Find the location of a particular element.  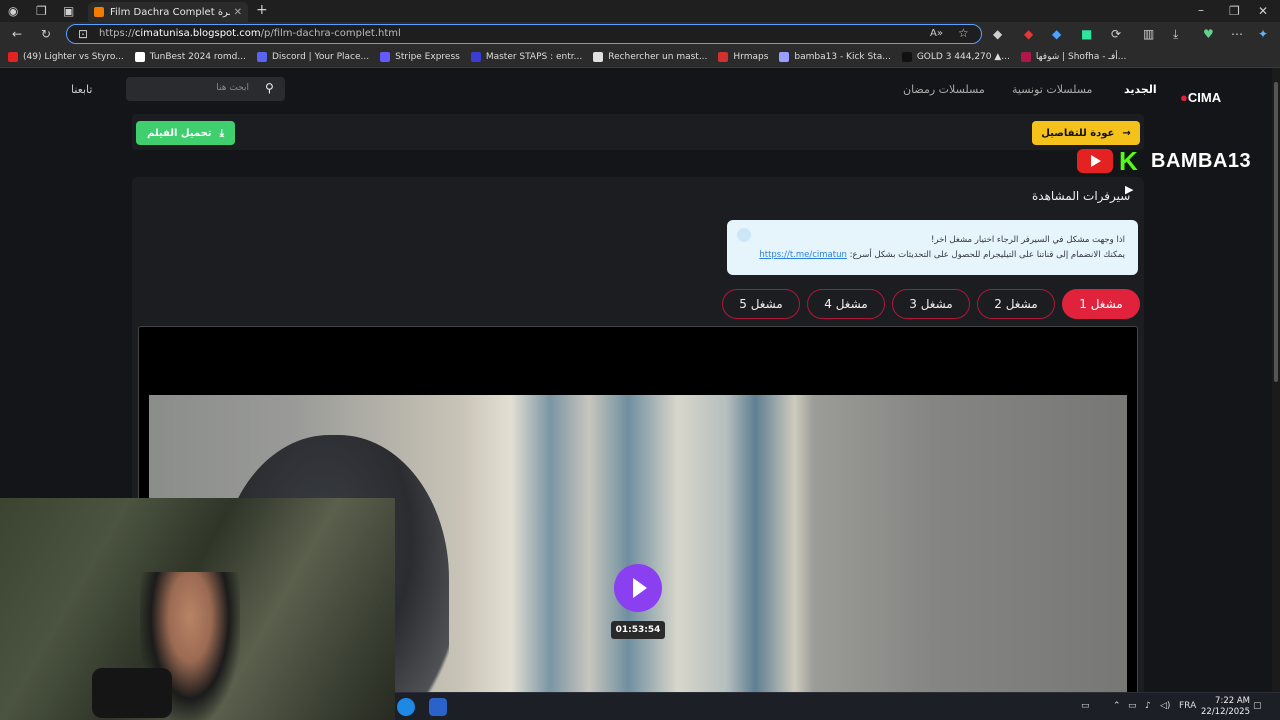

streamer-name: BAMBA13 is located at coordinates (1201, 160).